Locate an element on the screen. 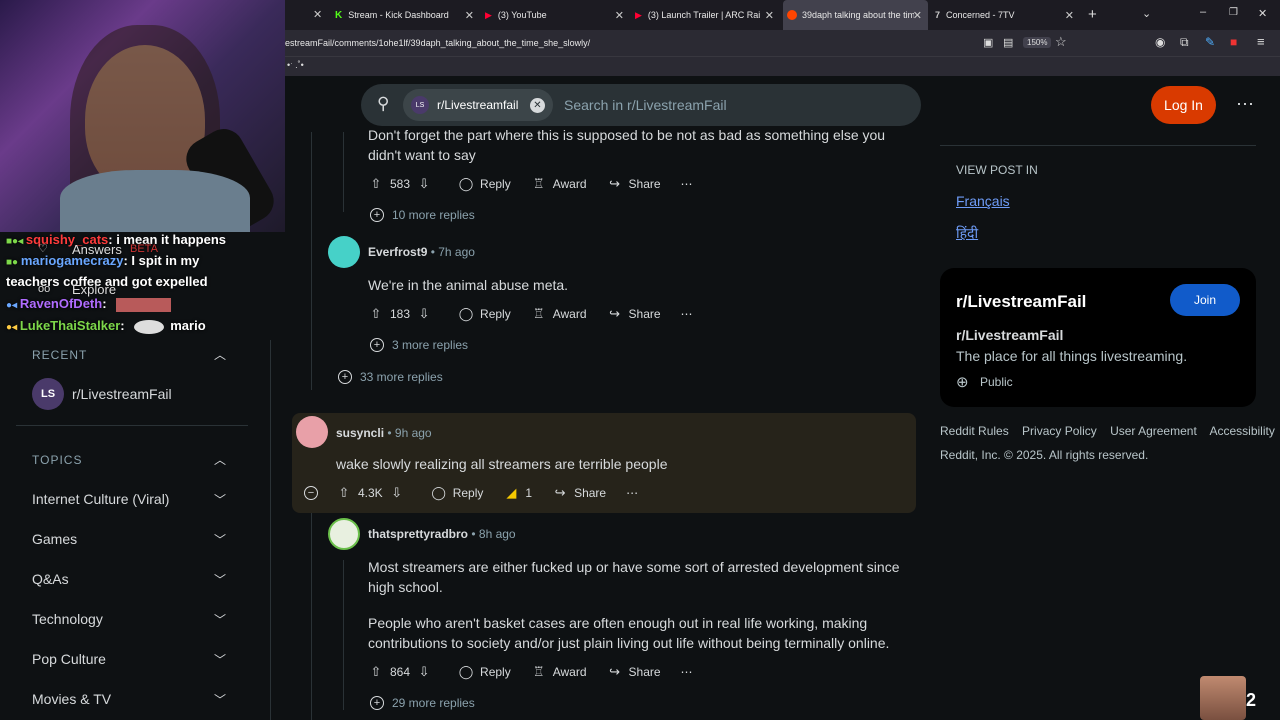  new-tab-icon: + is located at coordinates (1092, 14).